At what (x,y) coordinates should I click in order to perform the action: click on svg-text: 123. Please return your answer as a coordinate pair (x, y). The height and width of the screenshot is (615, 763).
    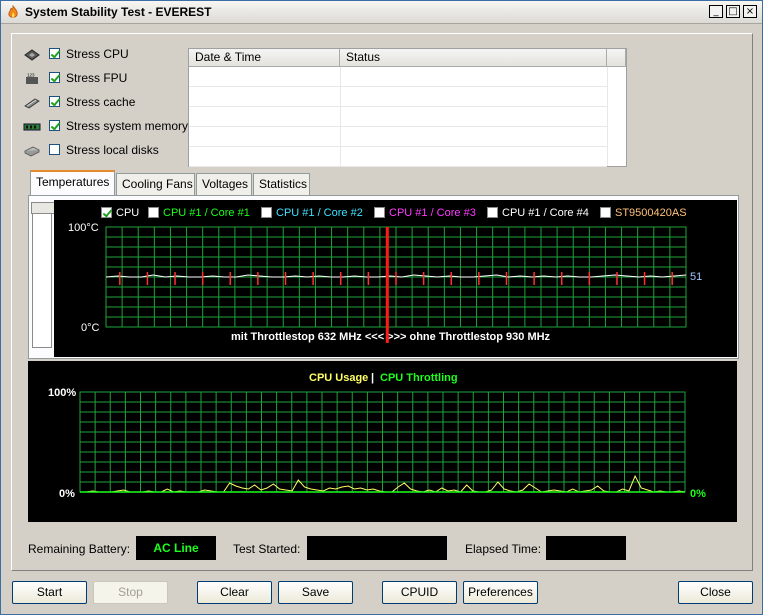
    Looking at the image, I should click on (31, 75).